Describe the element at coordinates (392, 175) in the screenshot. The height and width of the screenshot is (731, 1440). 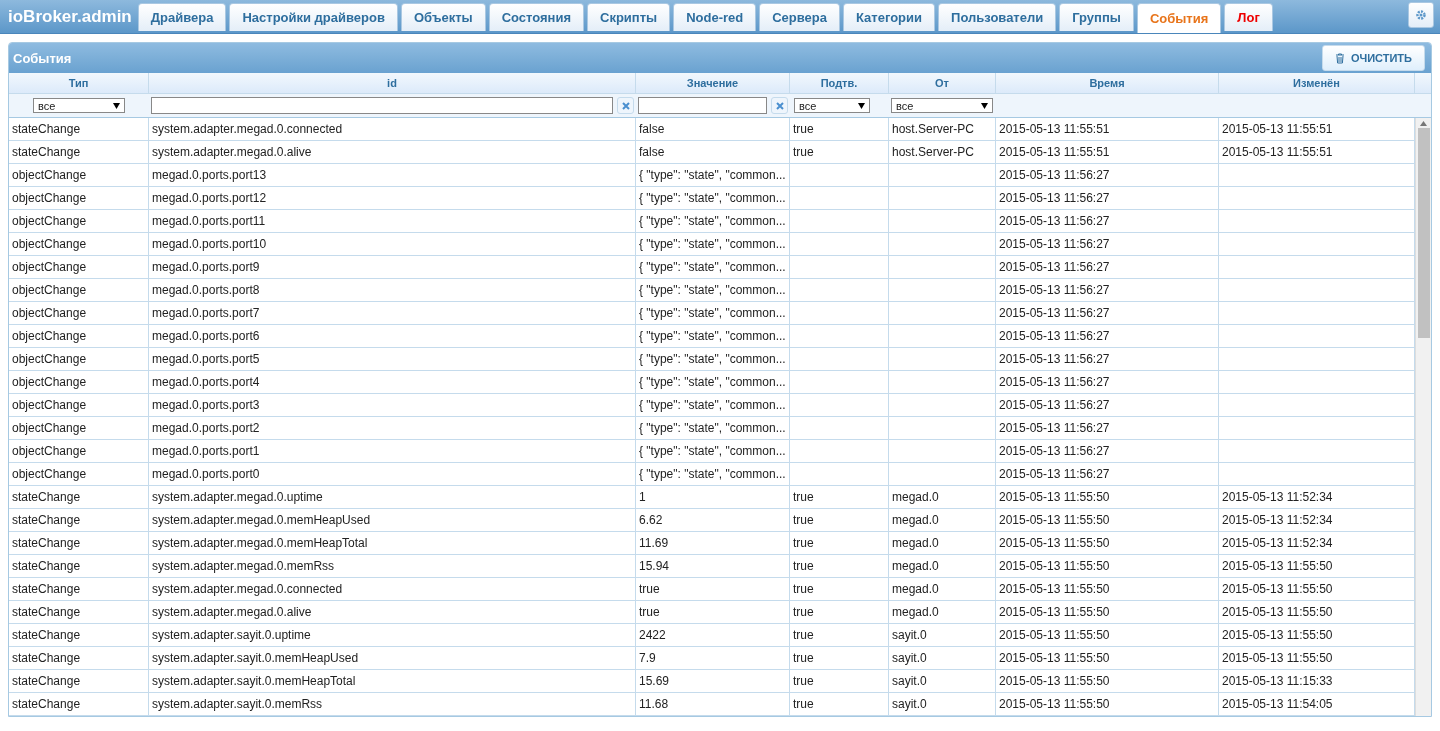
I see `table-cell: megad.0.ports.port13` at that location.